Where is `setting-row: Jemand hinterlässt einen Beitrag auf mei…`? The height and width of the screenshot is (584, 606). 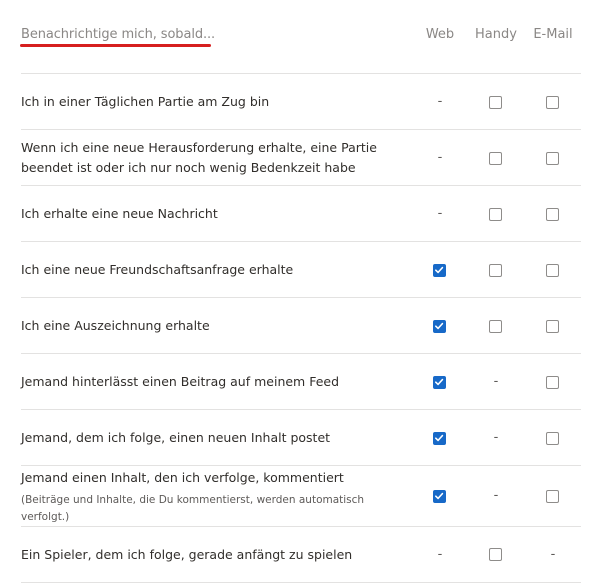 setting-row: Jemand hinterlässt einen Beitrag auf mei… is located at coordinates (301, 381).